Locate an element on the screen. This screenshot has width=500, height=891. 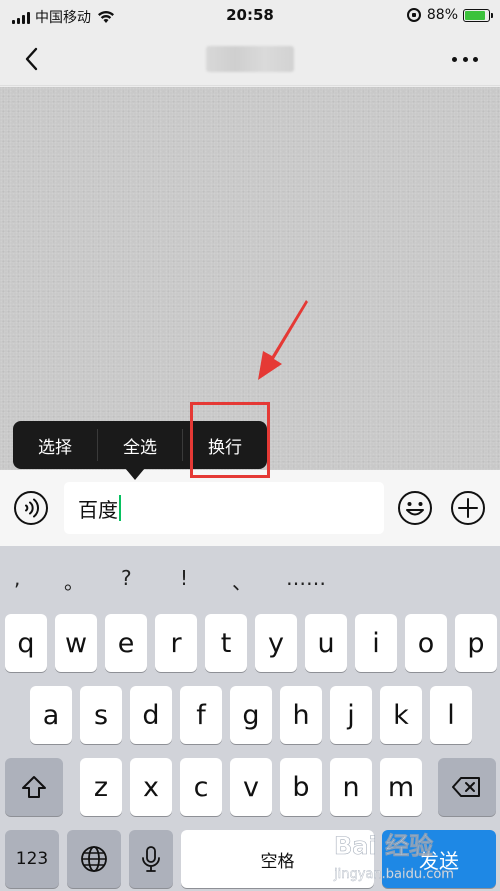
globe-icon is located at coordinates (94, 859).